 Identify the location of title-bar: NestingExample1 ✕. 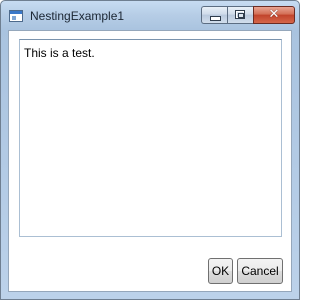
(150, 16).